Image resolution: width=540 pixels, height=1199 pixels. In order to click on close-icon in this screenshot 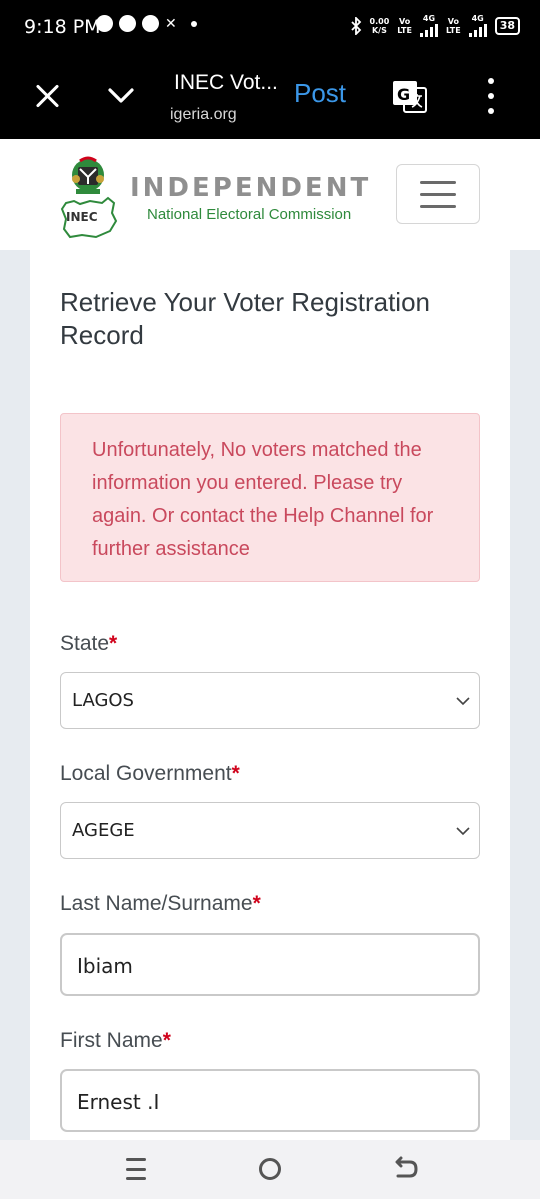, I will do `click(48, 96)`.